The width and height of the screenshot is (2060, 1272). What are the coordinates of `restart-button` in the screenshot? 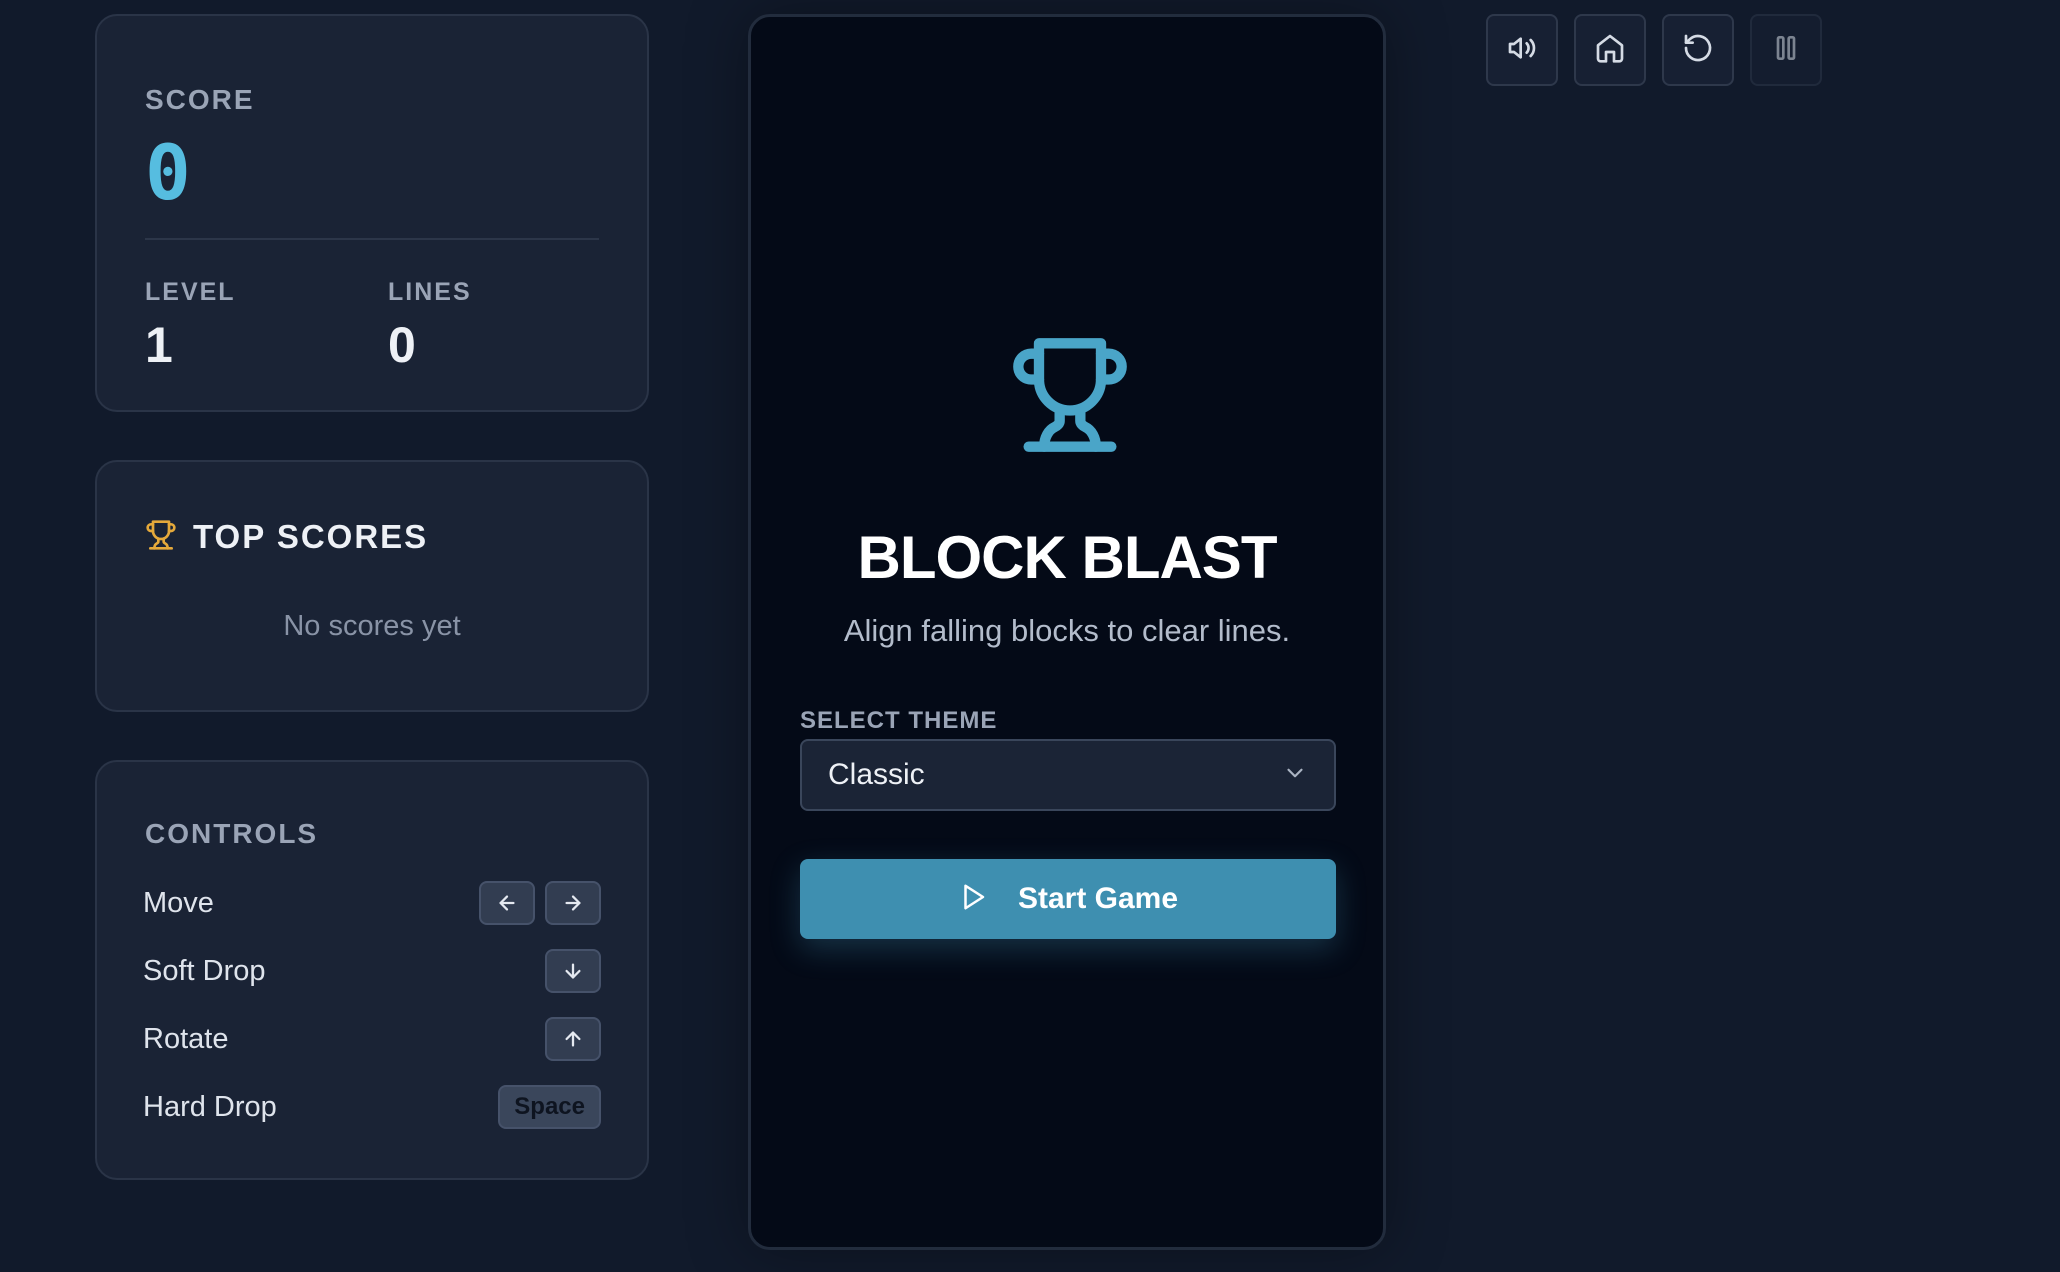 It's located at (1698, 50).